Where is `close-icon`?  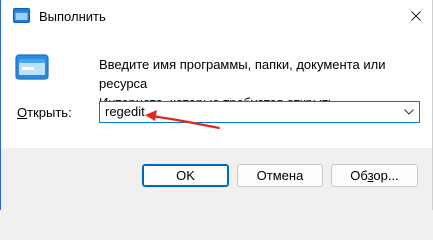 close-icon is located at coordinates (416, 16).